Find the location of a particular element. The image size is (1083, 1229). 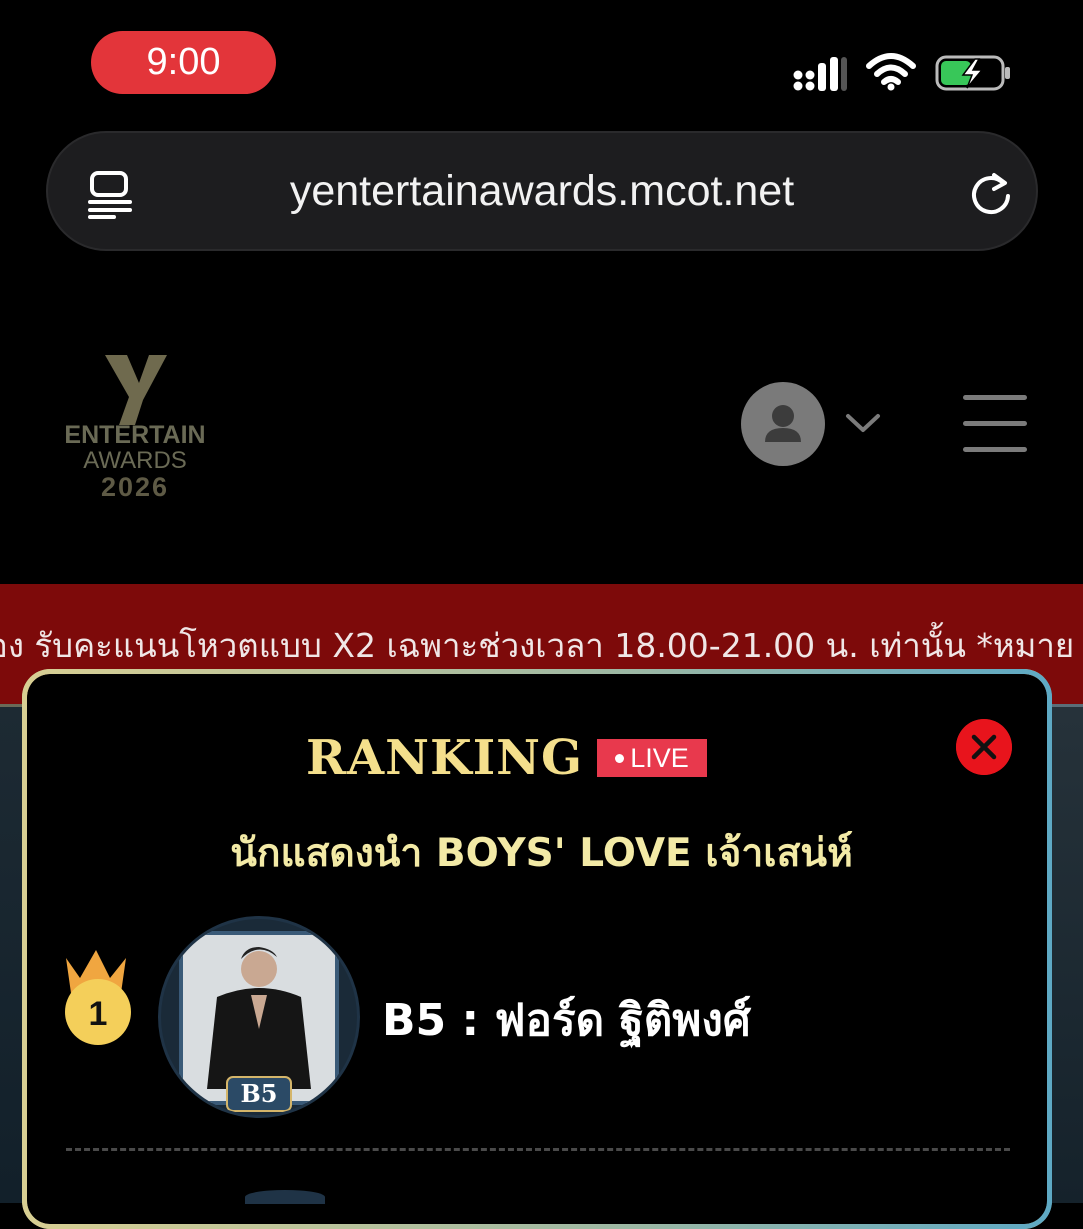

nominee-photo-illustration: B5 is located at coordinates (259, 1021).